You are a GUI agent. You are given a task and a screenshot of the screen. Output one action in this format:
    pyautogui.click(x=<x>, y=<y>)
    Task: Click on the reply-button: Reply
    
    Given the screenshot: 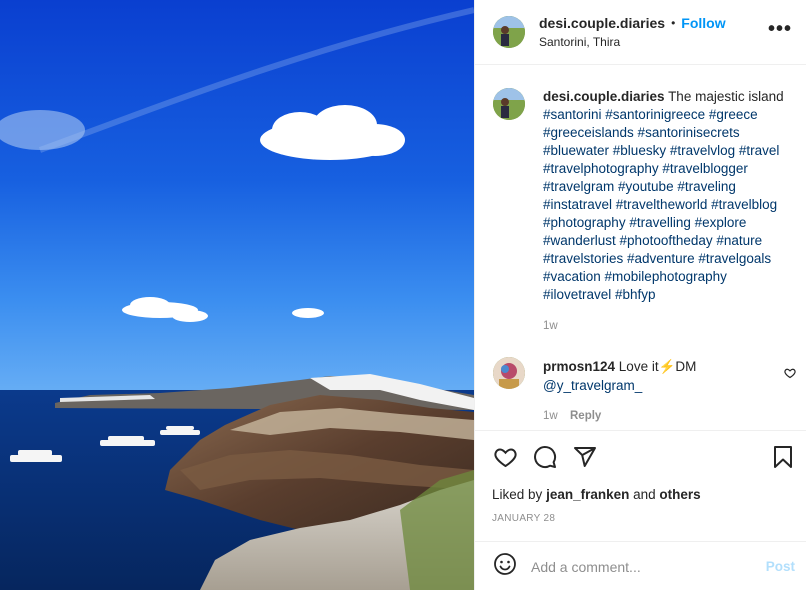 What is the action you would take?
    pyautogui.click(x=585, y=416)
    